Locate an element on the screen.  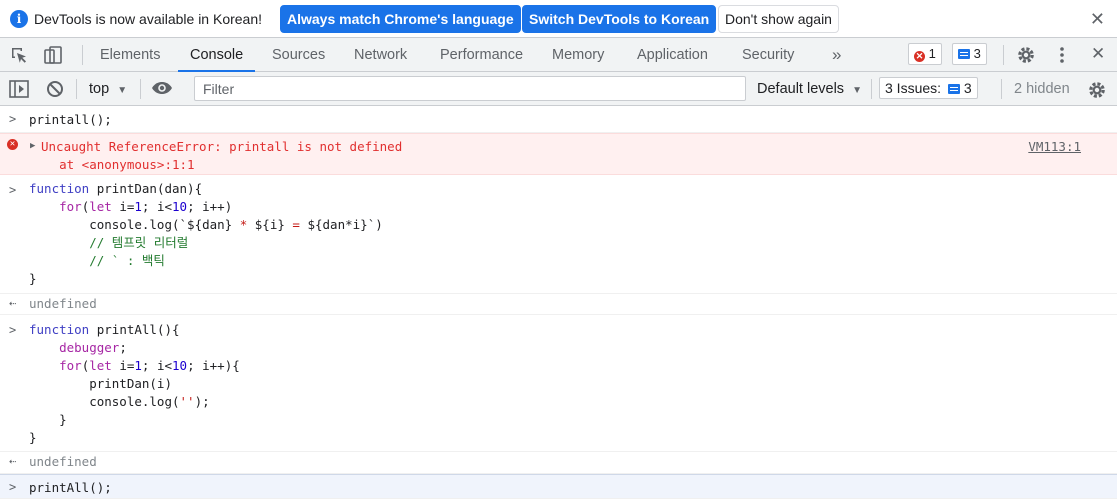
filter-field is located at coordinates (470, 88).